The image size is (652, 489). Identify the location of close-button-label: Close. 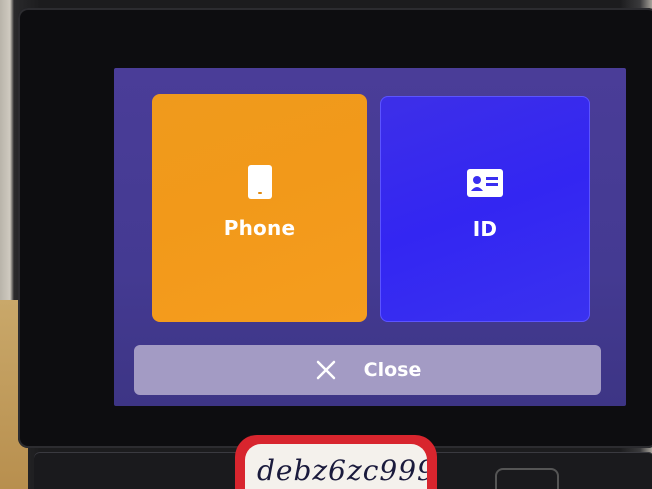
(392, 370).